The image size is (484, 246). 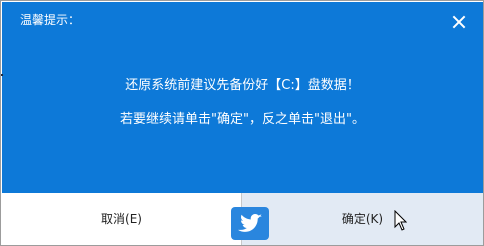 What do you see at coordinates (50, 20) in the screenshot?
I see `dialog-title: 温馨提示：` at bounding box center [50, 20].